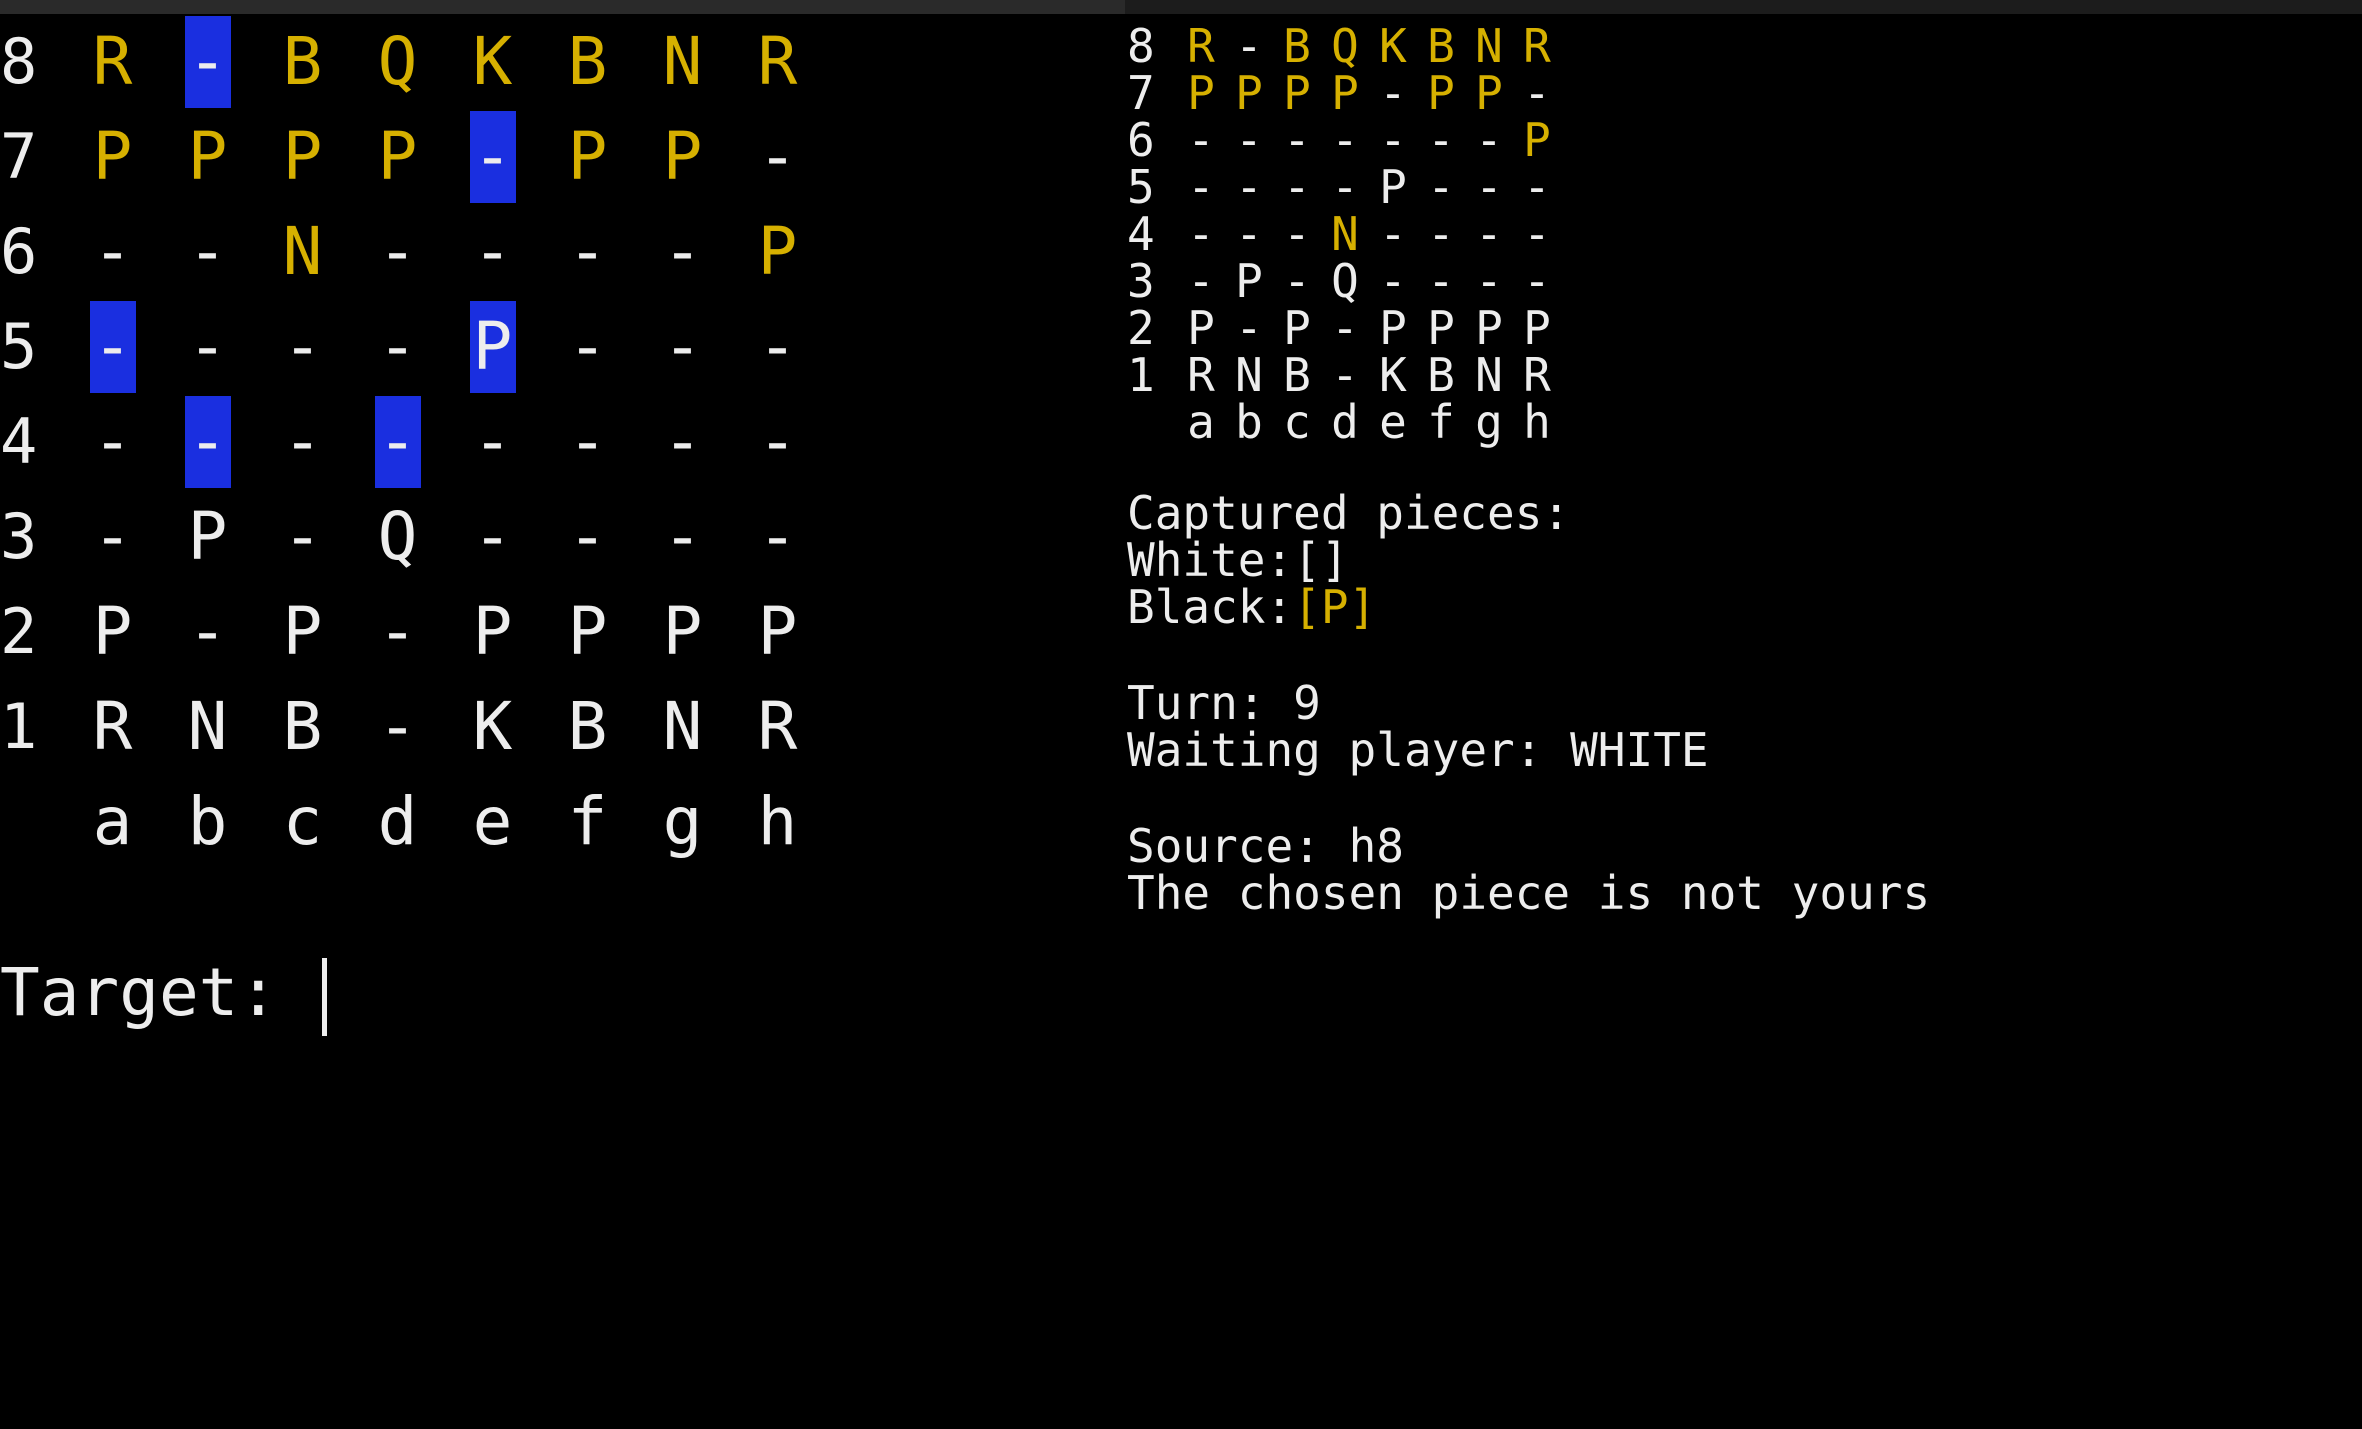 Image resolution: width=2362 pixels, height=1429 pixels. Describe the element at coordinates (682, 61) in the screenshot. I see `left-board-square-g8: N` at that location.